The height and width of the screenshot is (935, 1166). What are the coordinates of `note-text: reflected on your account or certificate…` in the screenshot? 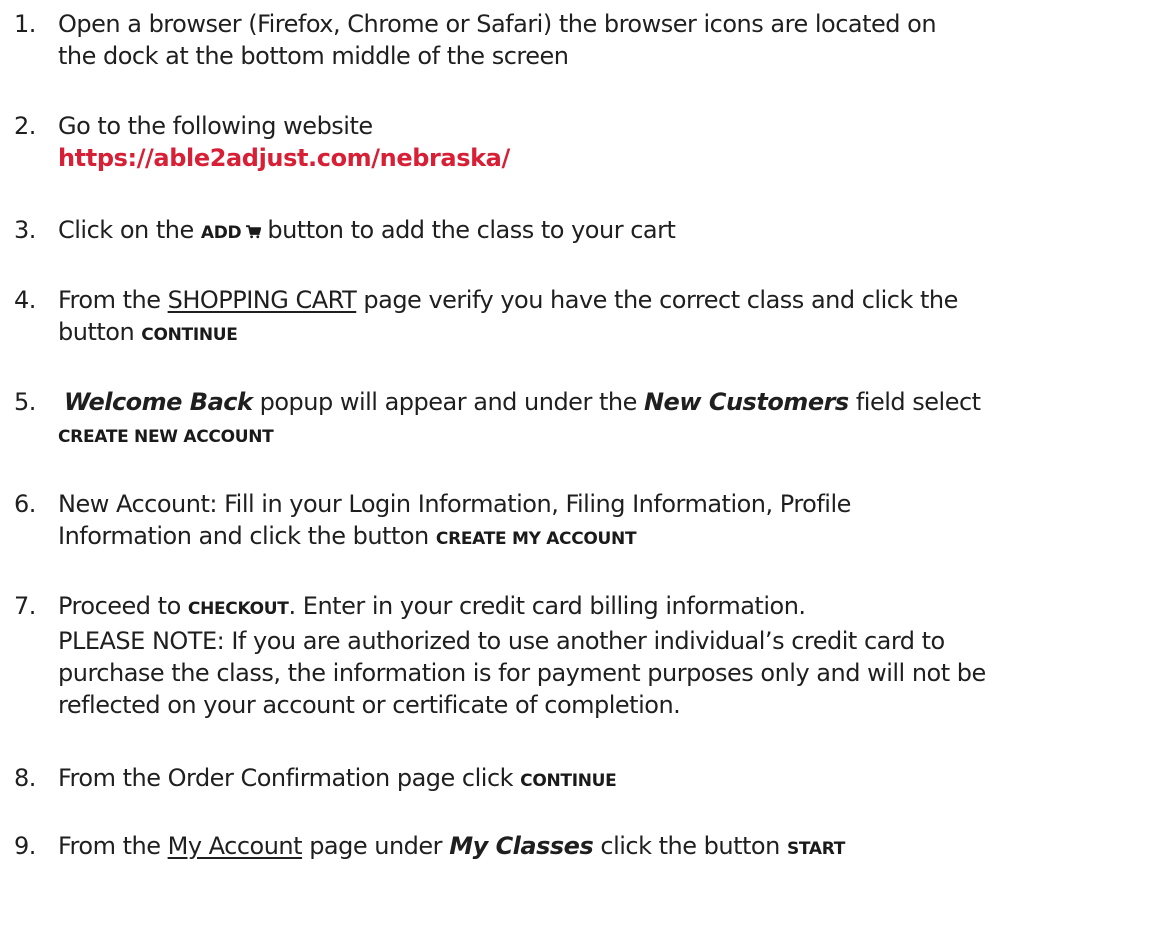 It's located at (369, 705).